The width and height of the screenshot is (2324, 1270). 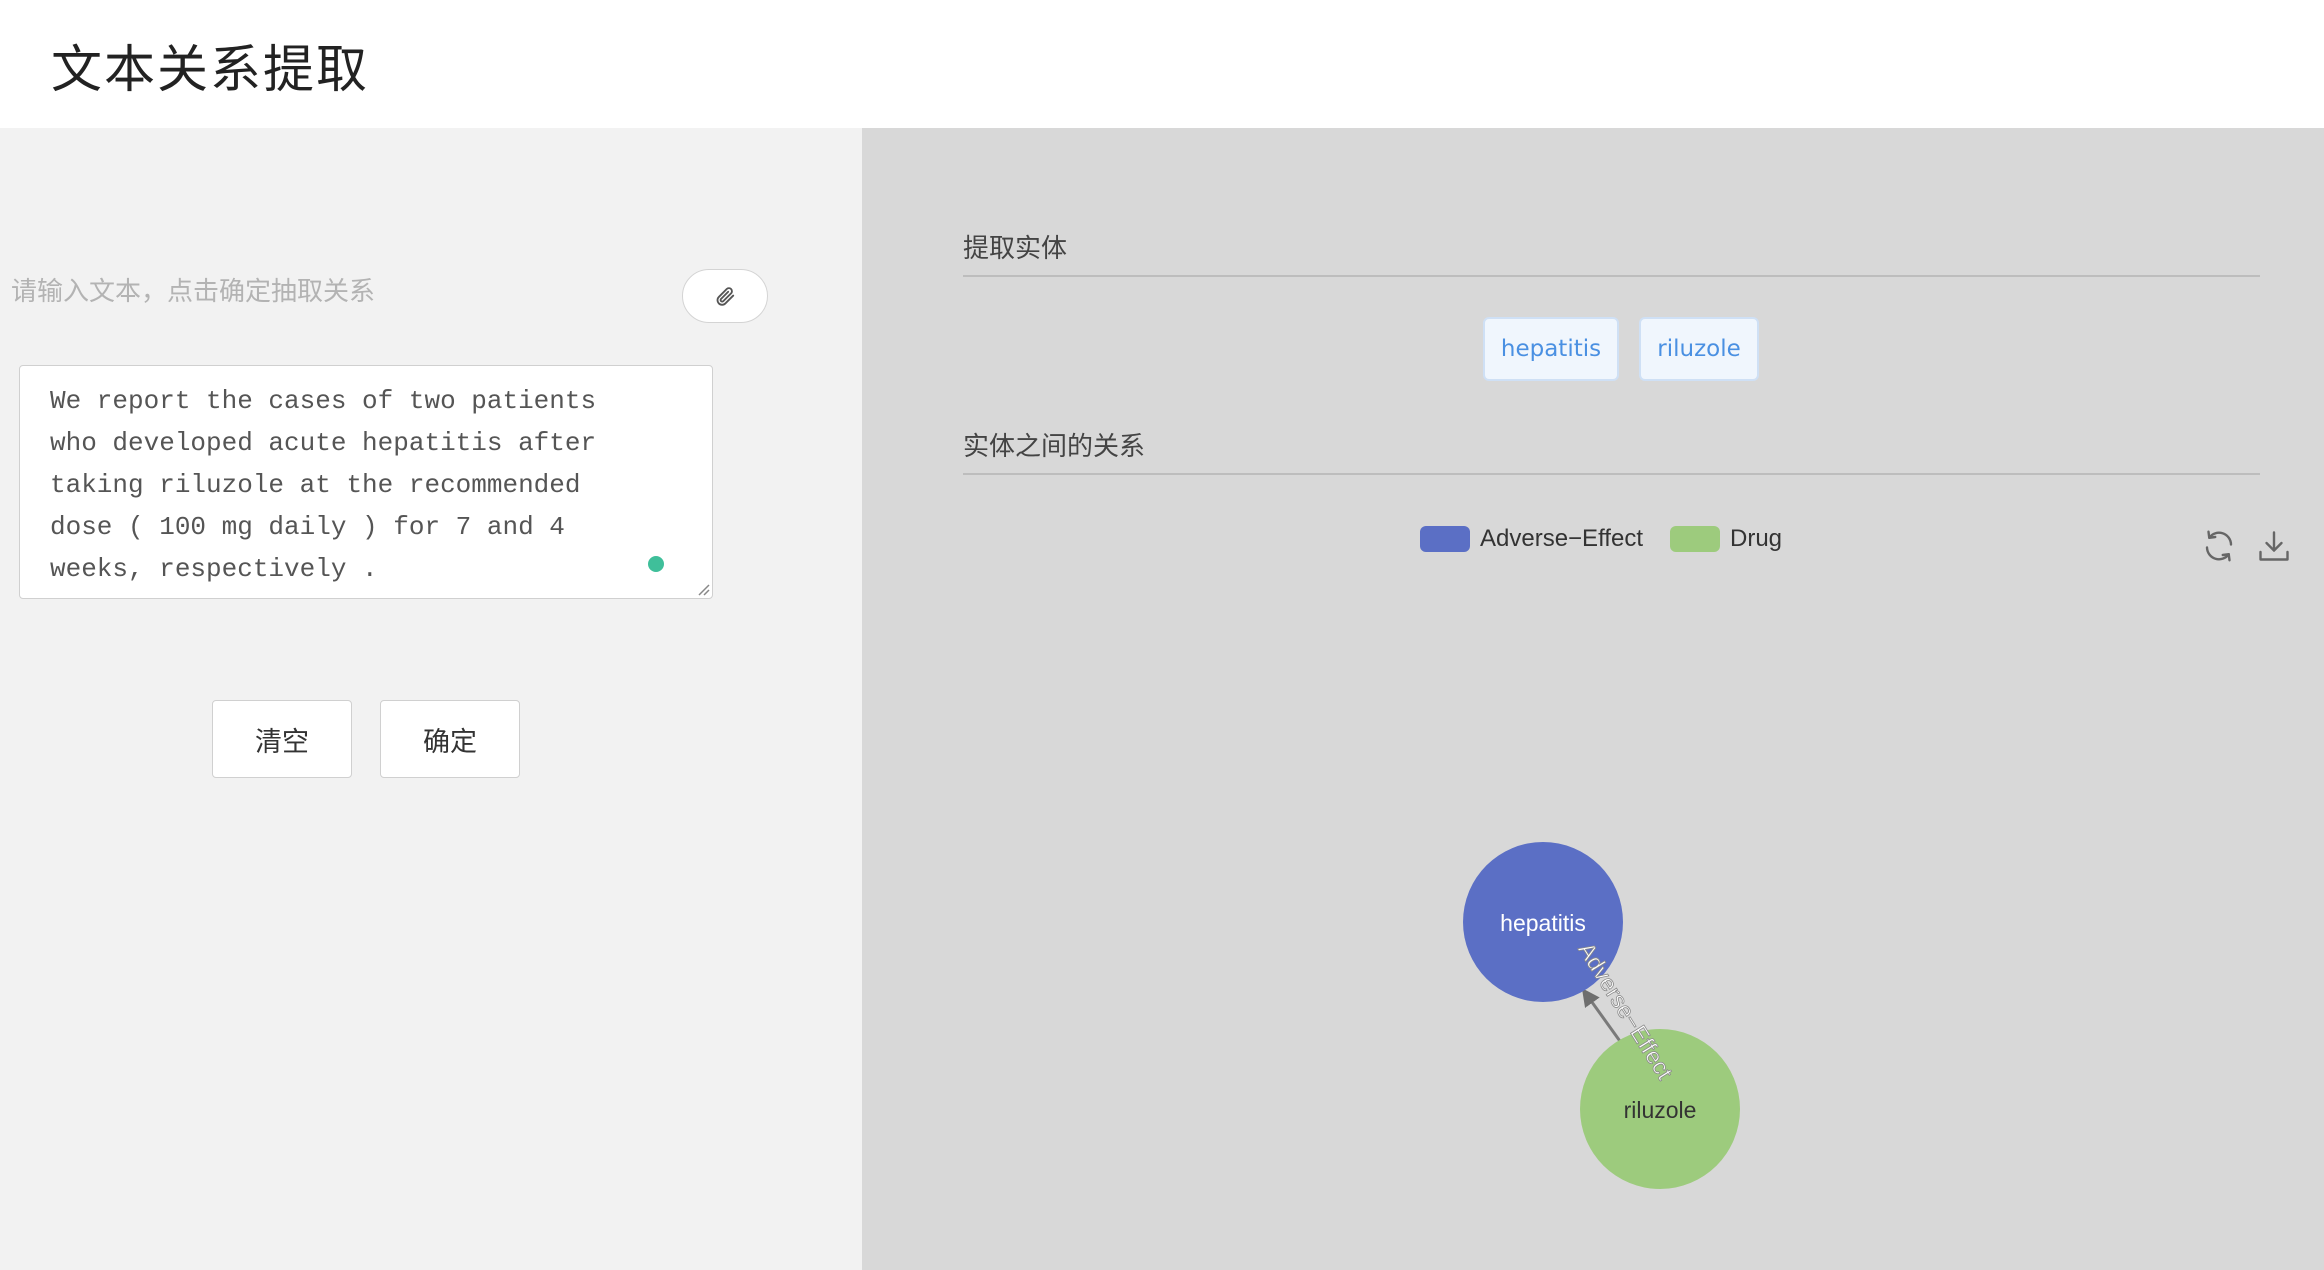 I want to click on relations-divider, so click(x=1611, y=474).